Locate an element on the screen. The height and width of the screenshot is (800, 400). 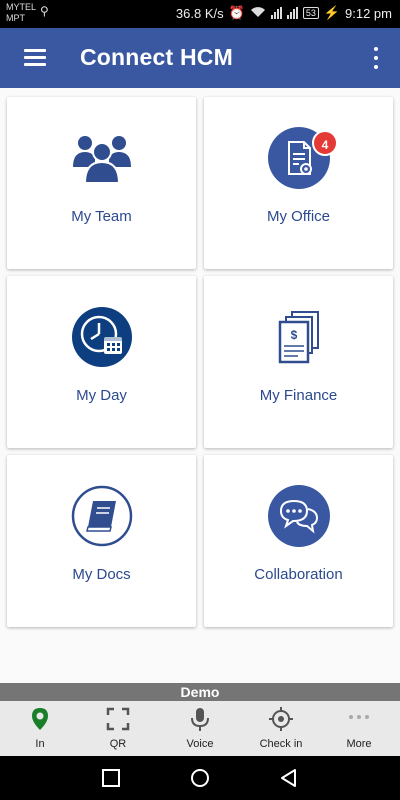
tile-label: My Docs is located at coordinates (101, 574).